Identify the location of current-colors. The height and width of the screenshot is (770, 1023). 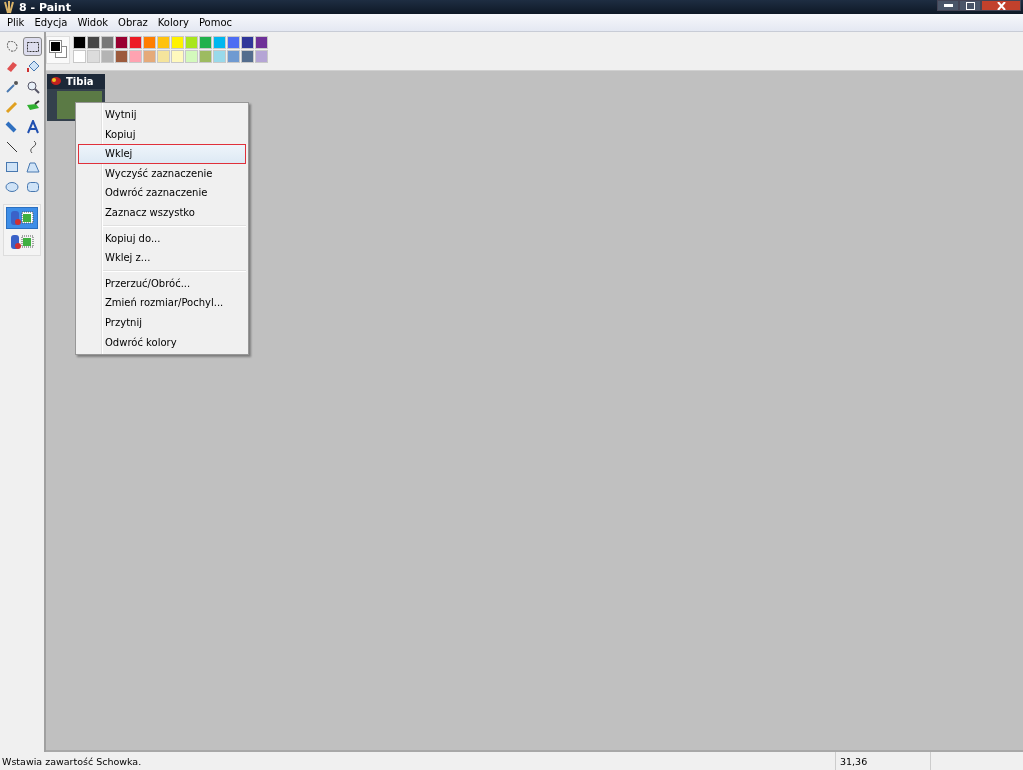
(58, 50).